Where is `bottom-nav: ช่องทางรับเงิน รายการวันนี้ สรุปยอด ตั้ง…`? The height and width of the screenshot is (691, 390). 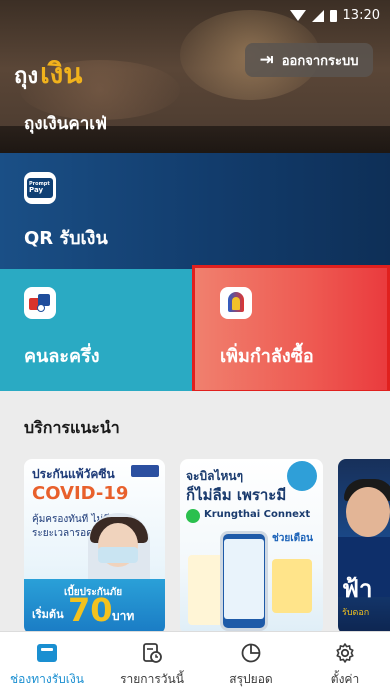 bottom-nav: ช่องทางรับเงิน รายการวันนี้ สรุปยอด ตั้ง… is located at coordinates (195, 661).